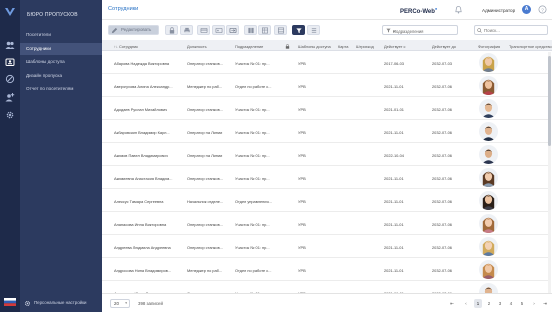 This screenshot has width=552, height=312. I want to click on column-header-card: Карта, so click(343, 46).